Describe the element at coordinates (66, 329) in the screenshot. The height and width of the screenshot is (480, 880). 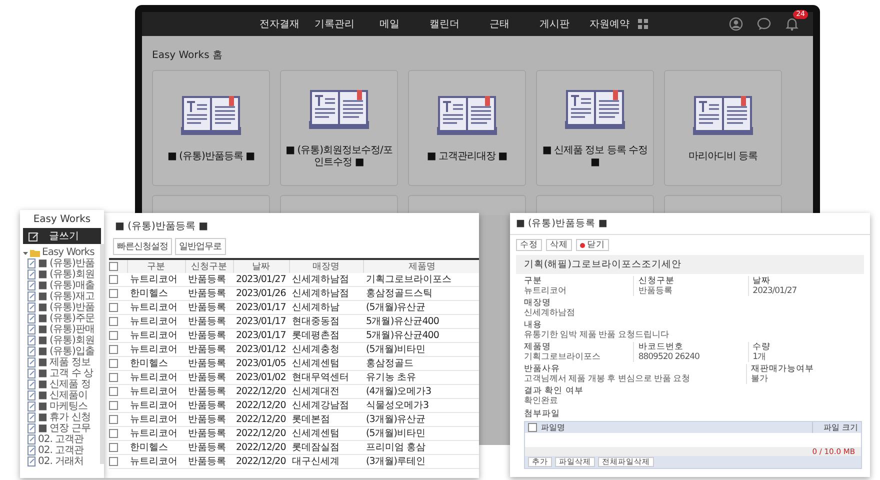
I see `tree-item: ■ (유통)판매` at that location.